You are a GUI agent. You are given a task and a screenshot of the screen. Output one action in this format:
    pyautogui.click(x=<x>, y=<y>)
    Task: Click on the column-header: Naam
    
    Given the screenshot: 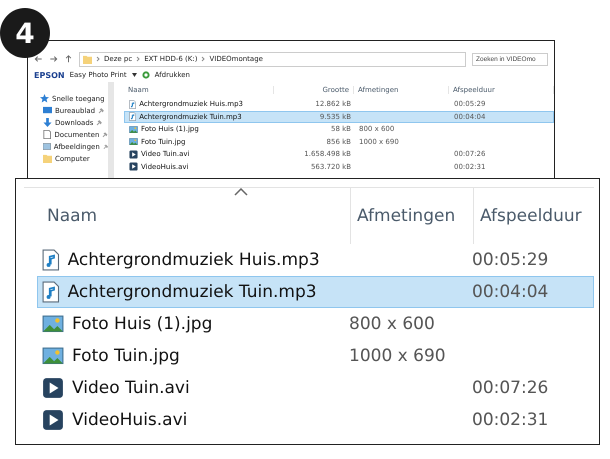 What is the action you would take?
    pyautogui.click(x=196, y=216)
    